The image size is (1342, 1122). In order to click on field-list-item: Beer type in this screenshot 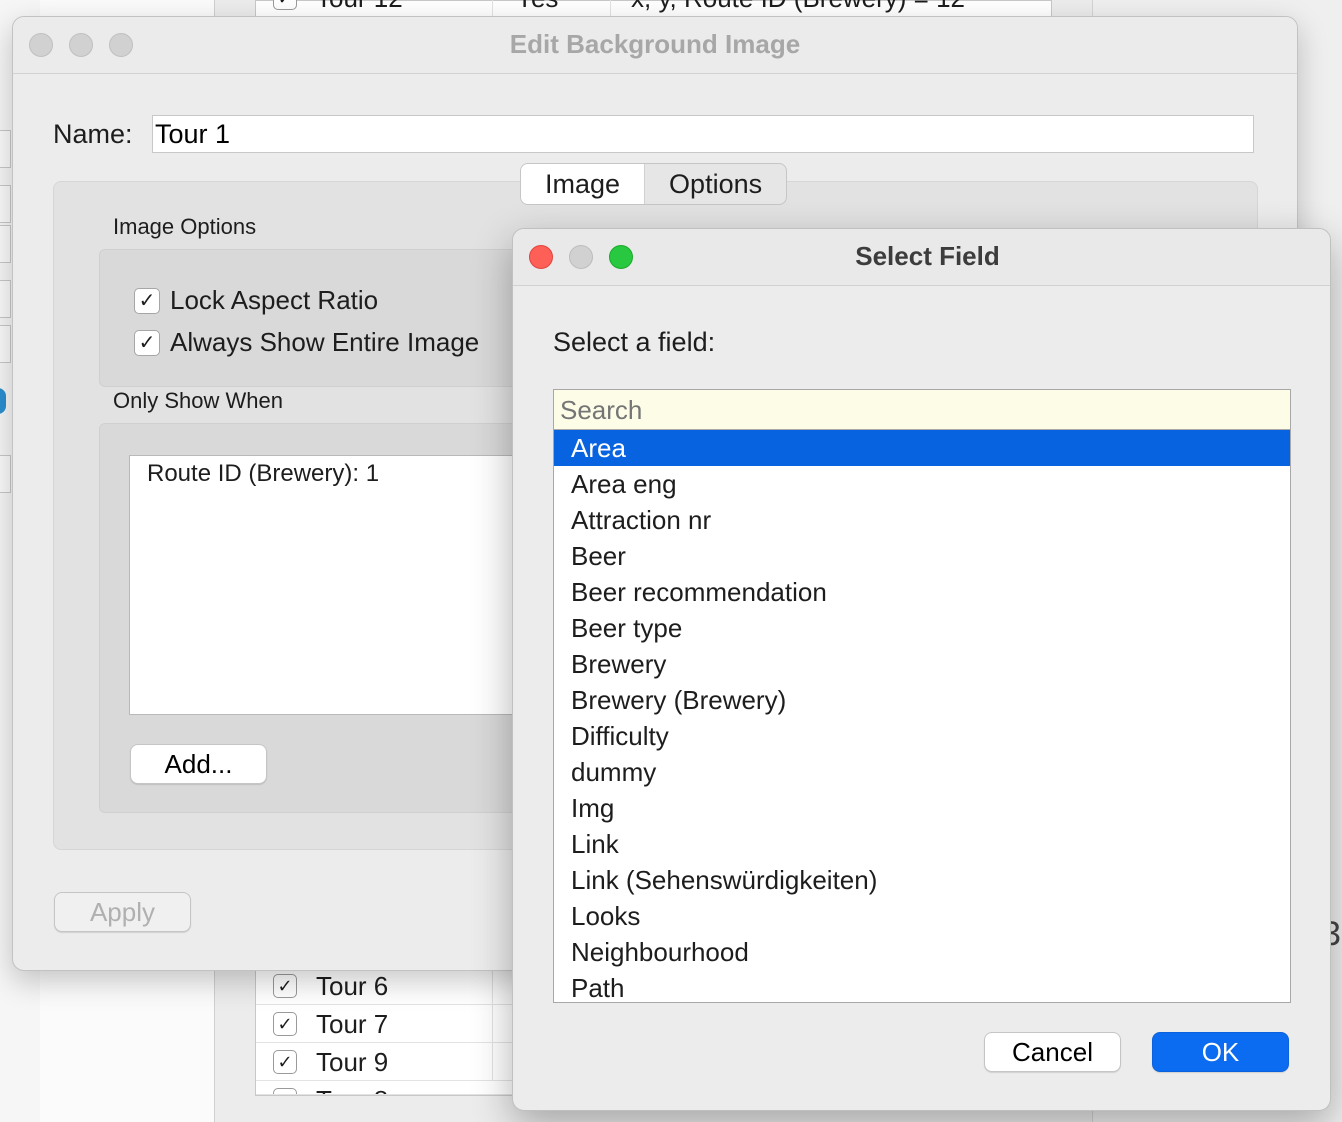, I will do `click(922, 628)`.